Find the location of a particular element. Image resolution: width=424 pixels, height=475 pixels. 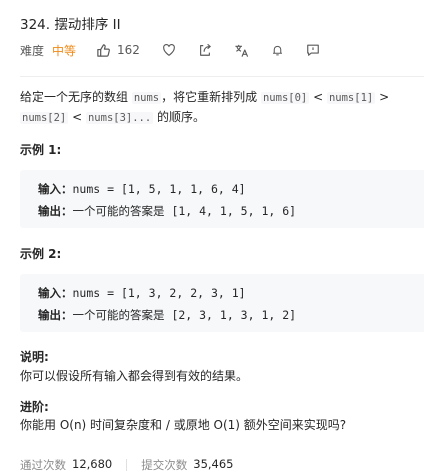

example-1-output: 输出：一个可能的答案是 [1, 4, 1, 5, 1, 6] is located at coordinates (167, 211).